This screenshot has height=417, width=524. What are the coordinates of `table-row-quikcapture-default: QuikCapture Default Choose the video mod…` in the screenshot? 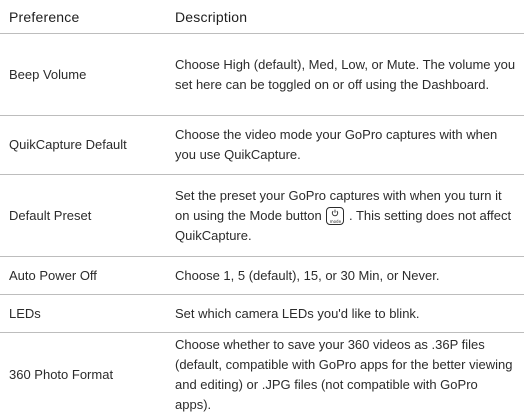 It's located at (262, 145).